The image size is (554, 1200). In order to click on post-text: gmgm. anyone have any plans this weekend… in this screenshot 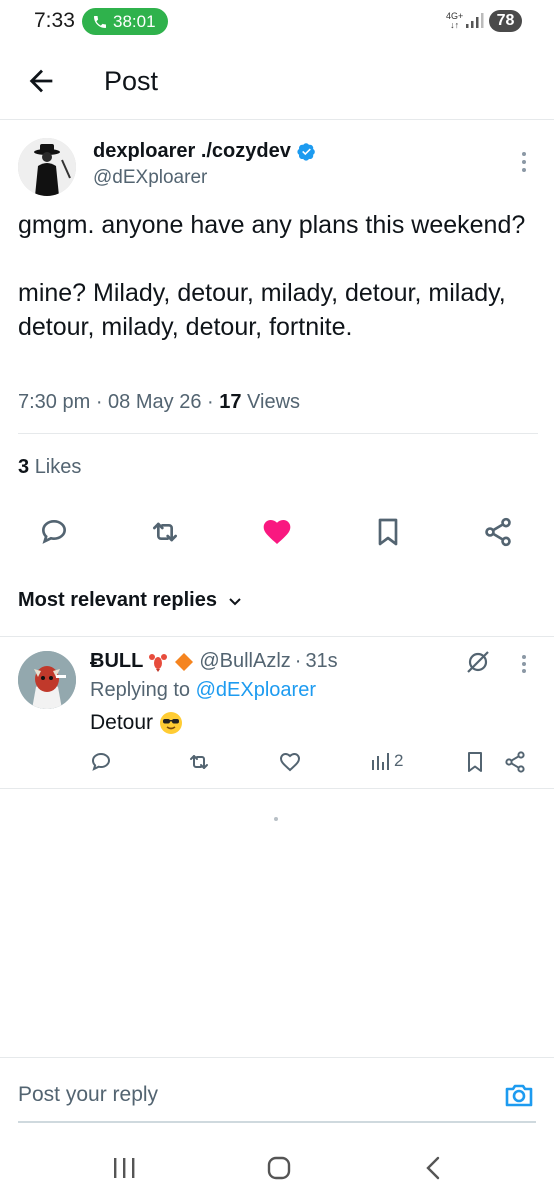, I will do `click(278, 276)`.